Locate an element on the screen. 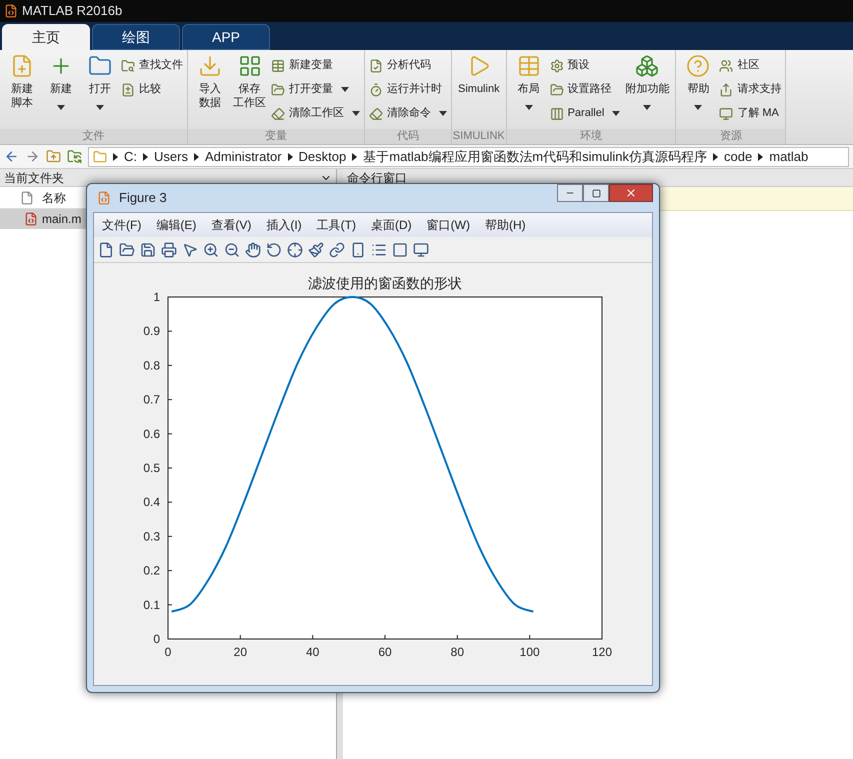 Image resolution: width=853 pixels, height=759 pixels. panel-icon is located at coordinates (421, 250).